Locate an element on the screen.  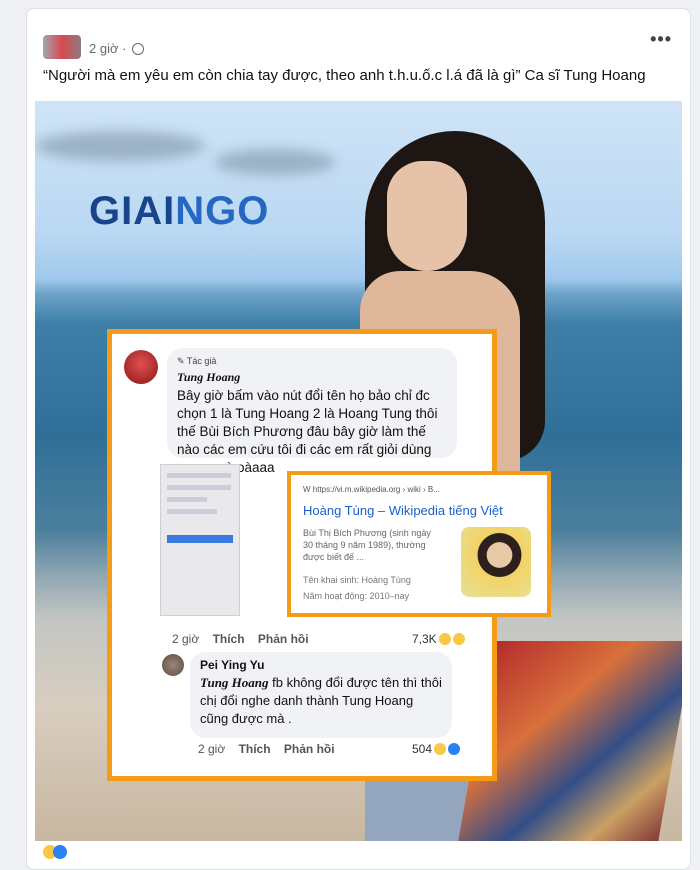
post-meta: 2 giờ · is located at coordinates (117, 48).